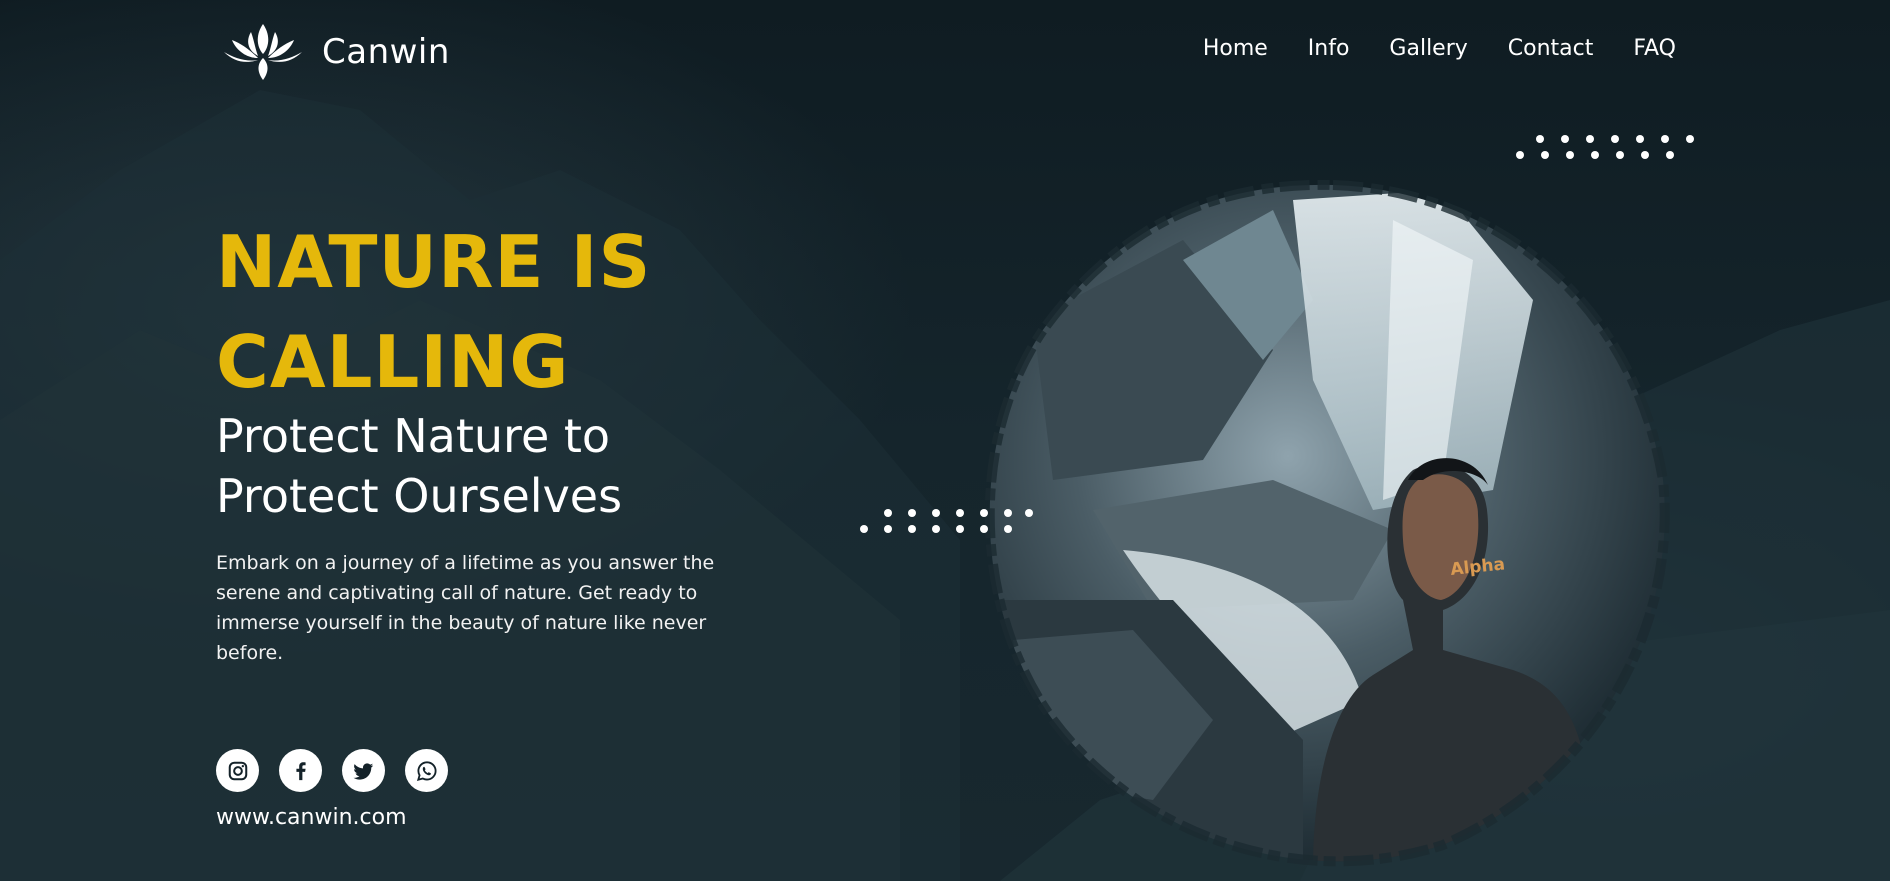 The width and height of the screenshot is (1890, 881). I want to click on nav-contact: Contact, so click(1551, 48).